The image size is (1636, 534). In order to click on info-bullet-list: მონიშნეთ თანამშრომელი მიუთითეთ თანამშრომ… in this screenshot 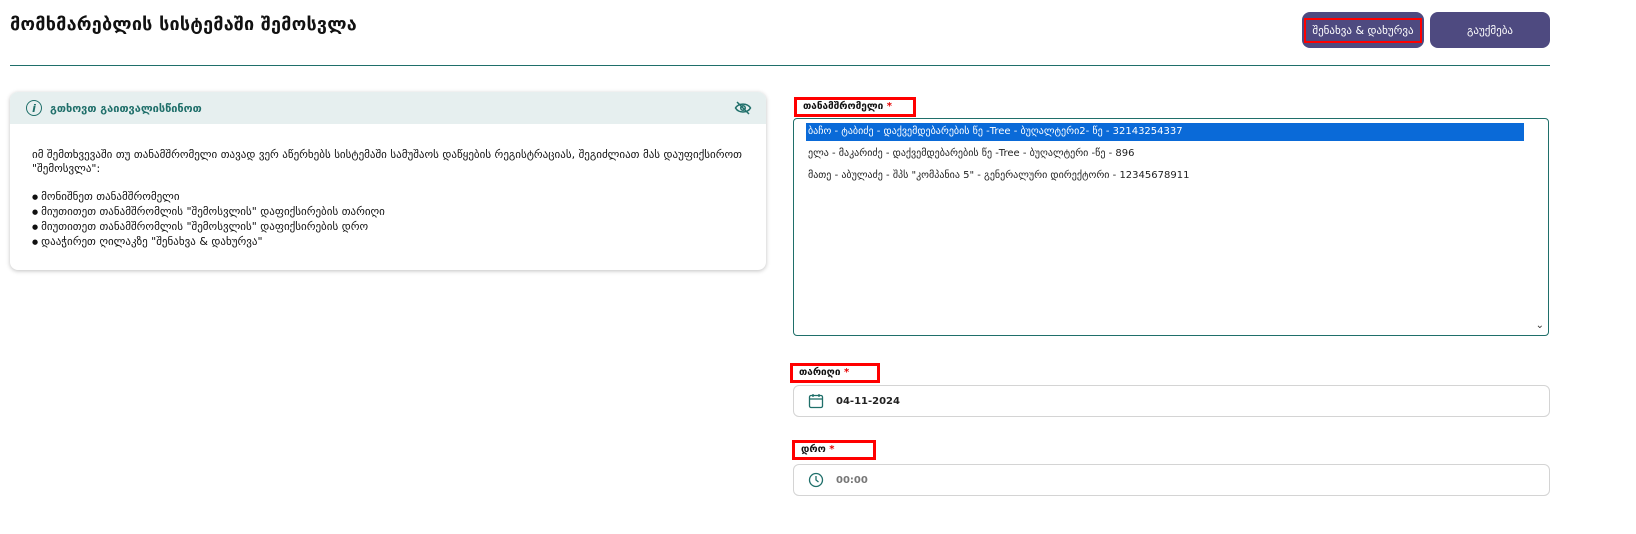, I will do `click(388, 220)`.